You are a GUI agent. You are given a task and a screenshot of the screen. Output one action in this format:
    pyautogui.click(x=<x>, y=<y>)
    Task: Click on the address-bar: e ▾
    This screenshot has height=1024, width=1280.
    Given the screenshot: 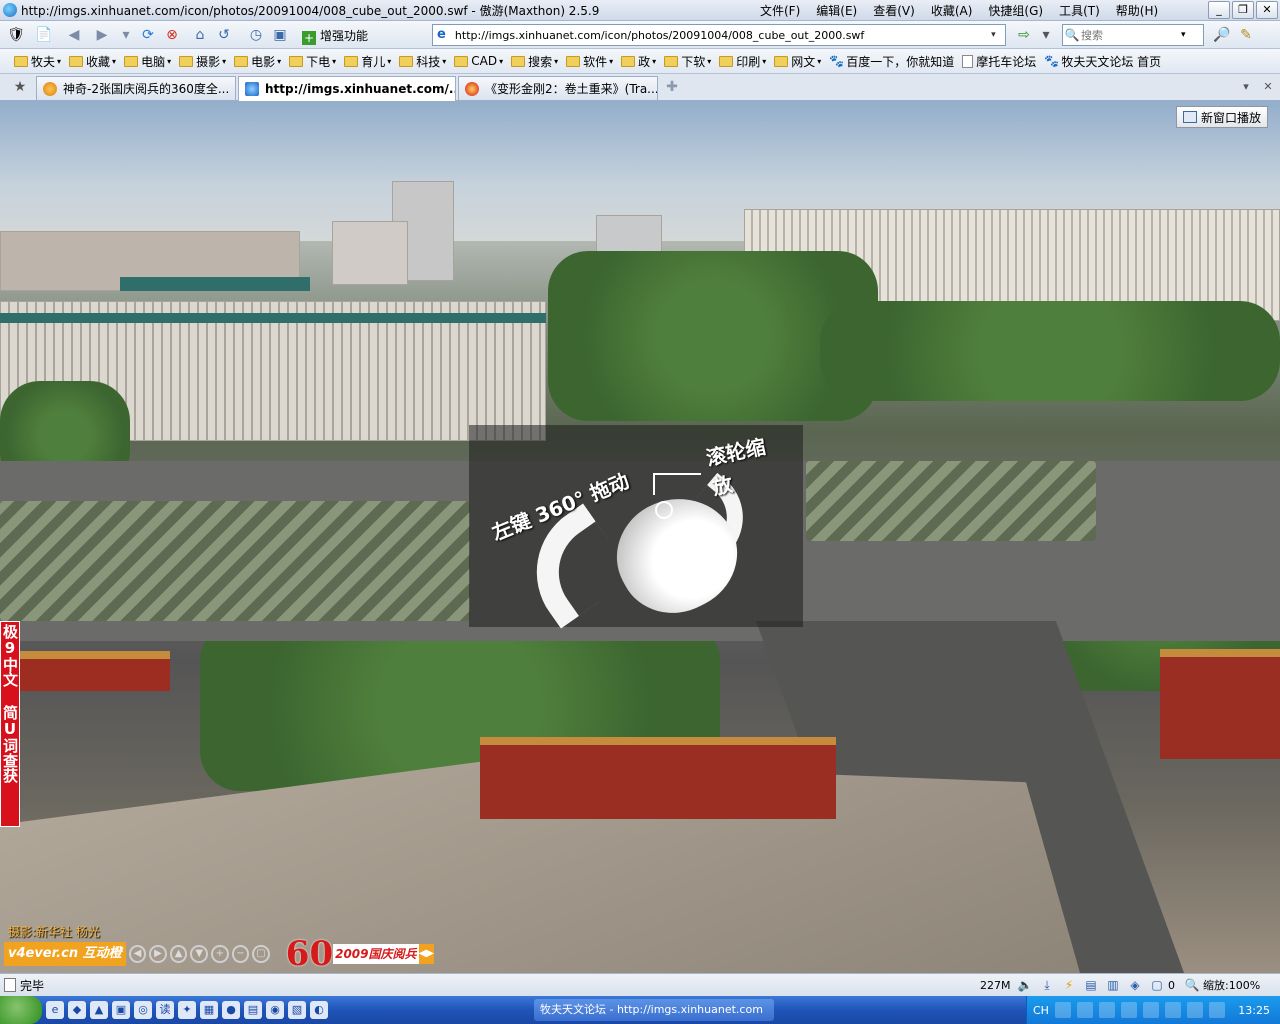 What is the action you would take?
    pyautogui.click(x=719, y=35)
    